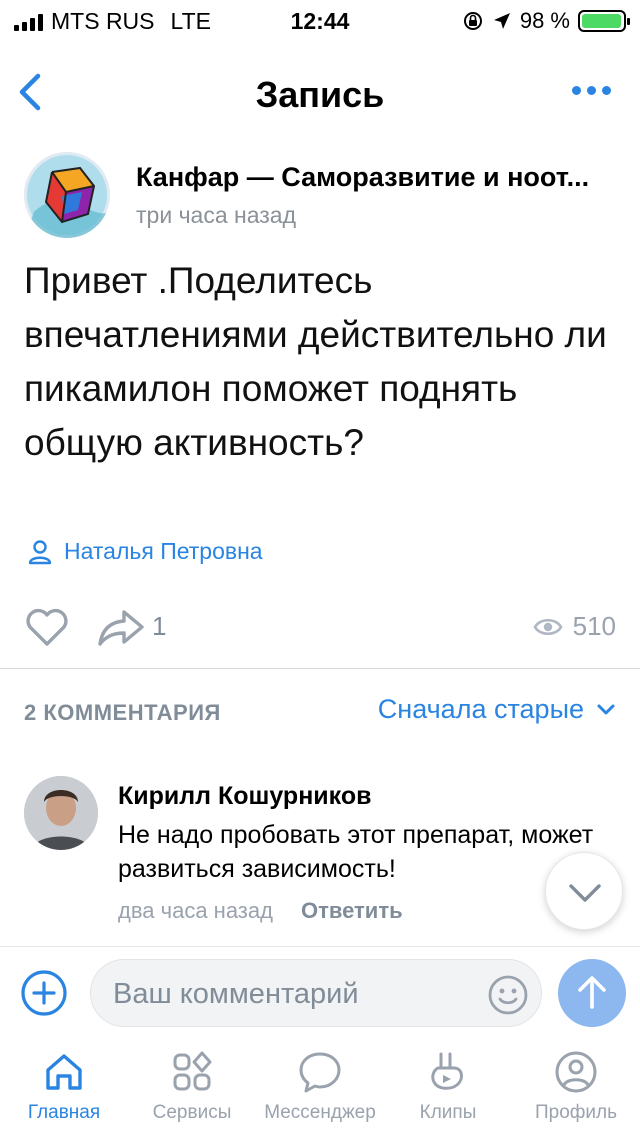 This screenshot has height=1136, width=640. I want to click on page-title: Запись, so click(320, 94).